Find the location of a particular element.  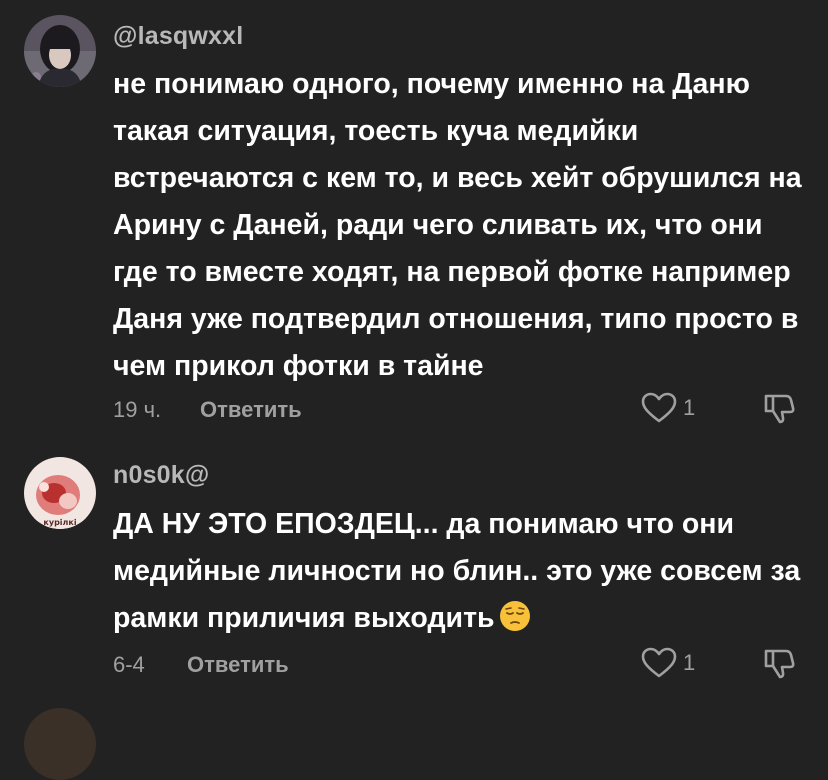

avatar: курілкі is located at coordinates (60, 493).